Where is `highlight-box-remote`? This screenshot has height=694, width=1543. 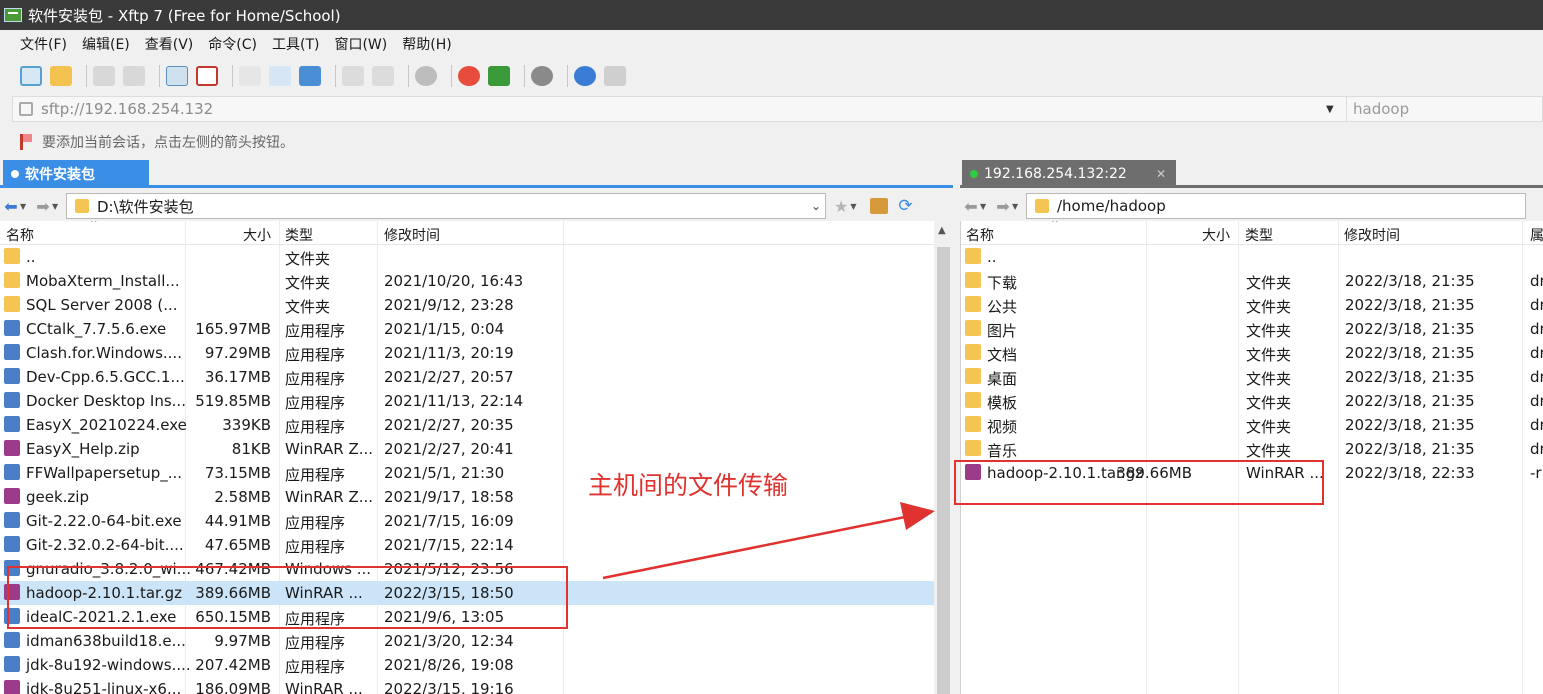
highlight-box-remote is located at coordinates (1139, 482).